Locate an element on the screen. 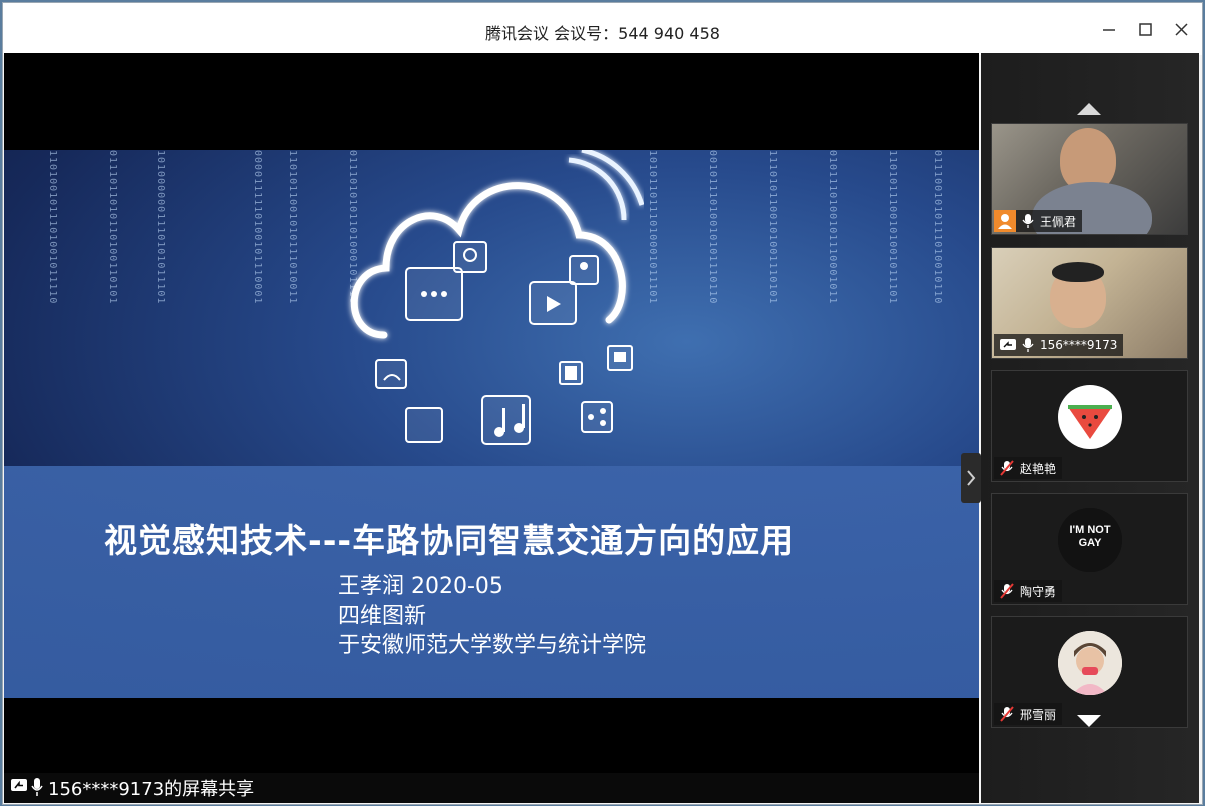 This screenshot has width=1205, height=806. participant-video is located at coordinates (1078, 272).